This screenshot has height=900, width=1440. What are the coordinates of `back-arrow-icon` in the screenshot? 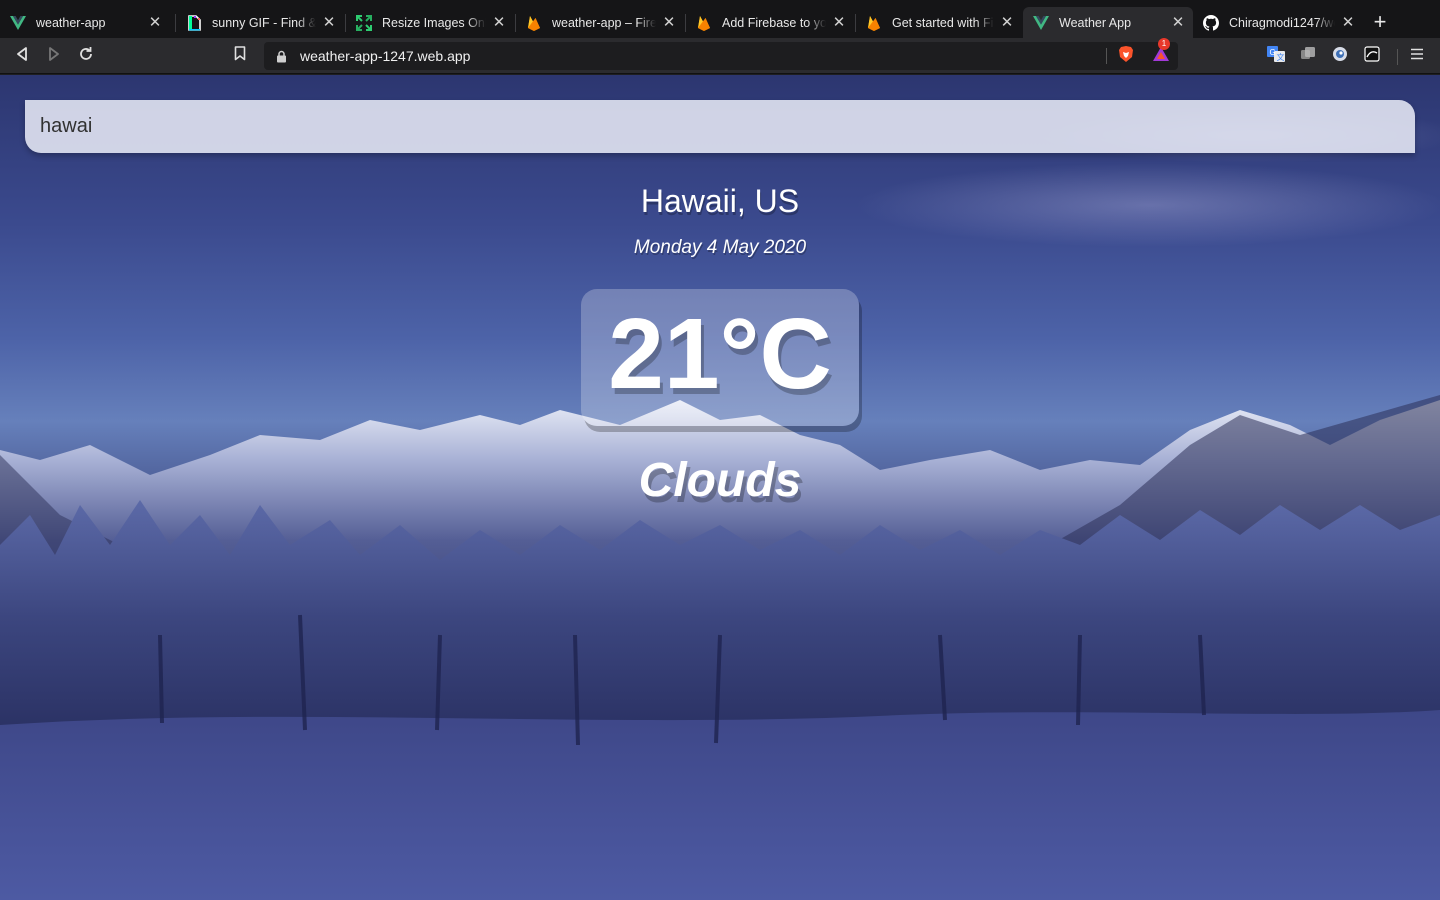 It's located at (22, 56).